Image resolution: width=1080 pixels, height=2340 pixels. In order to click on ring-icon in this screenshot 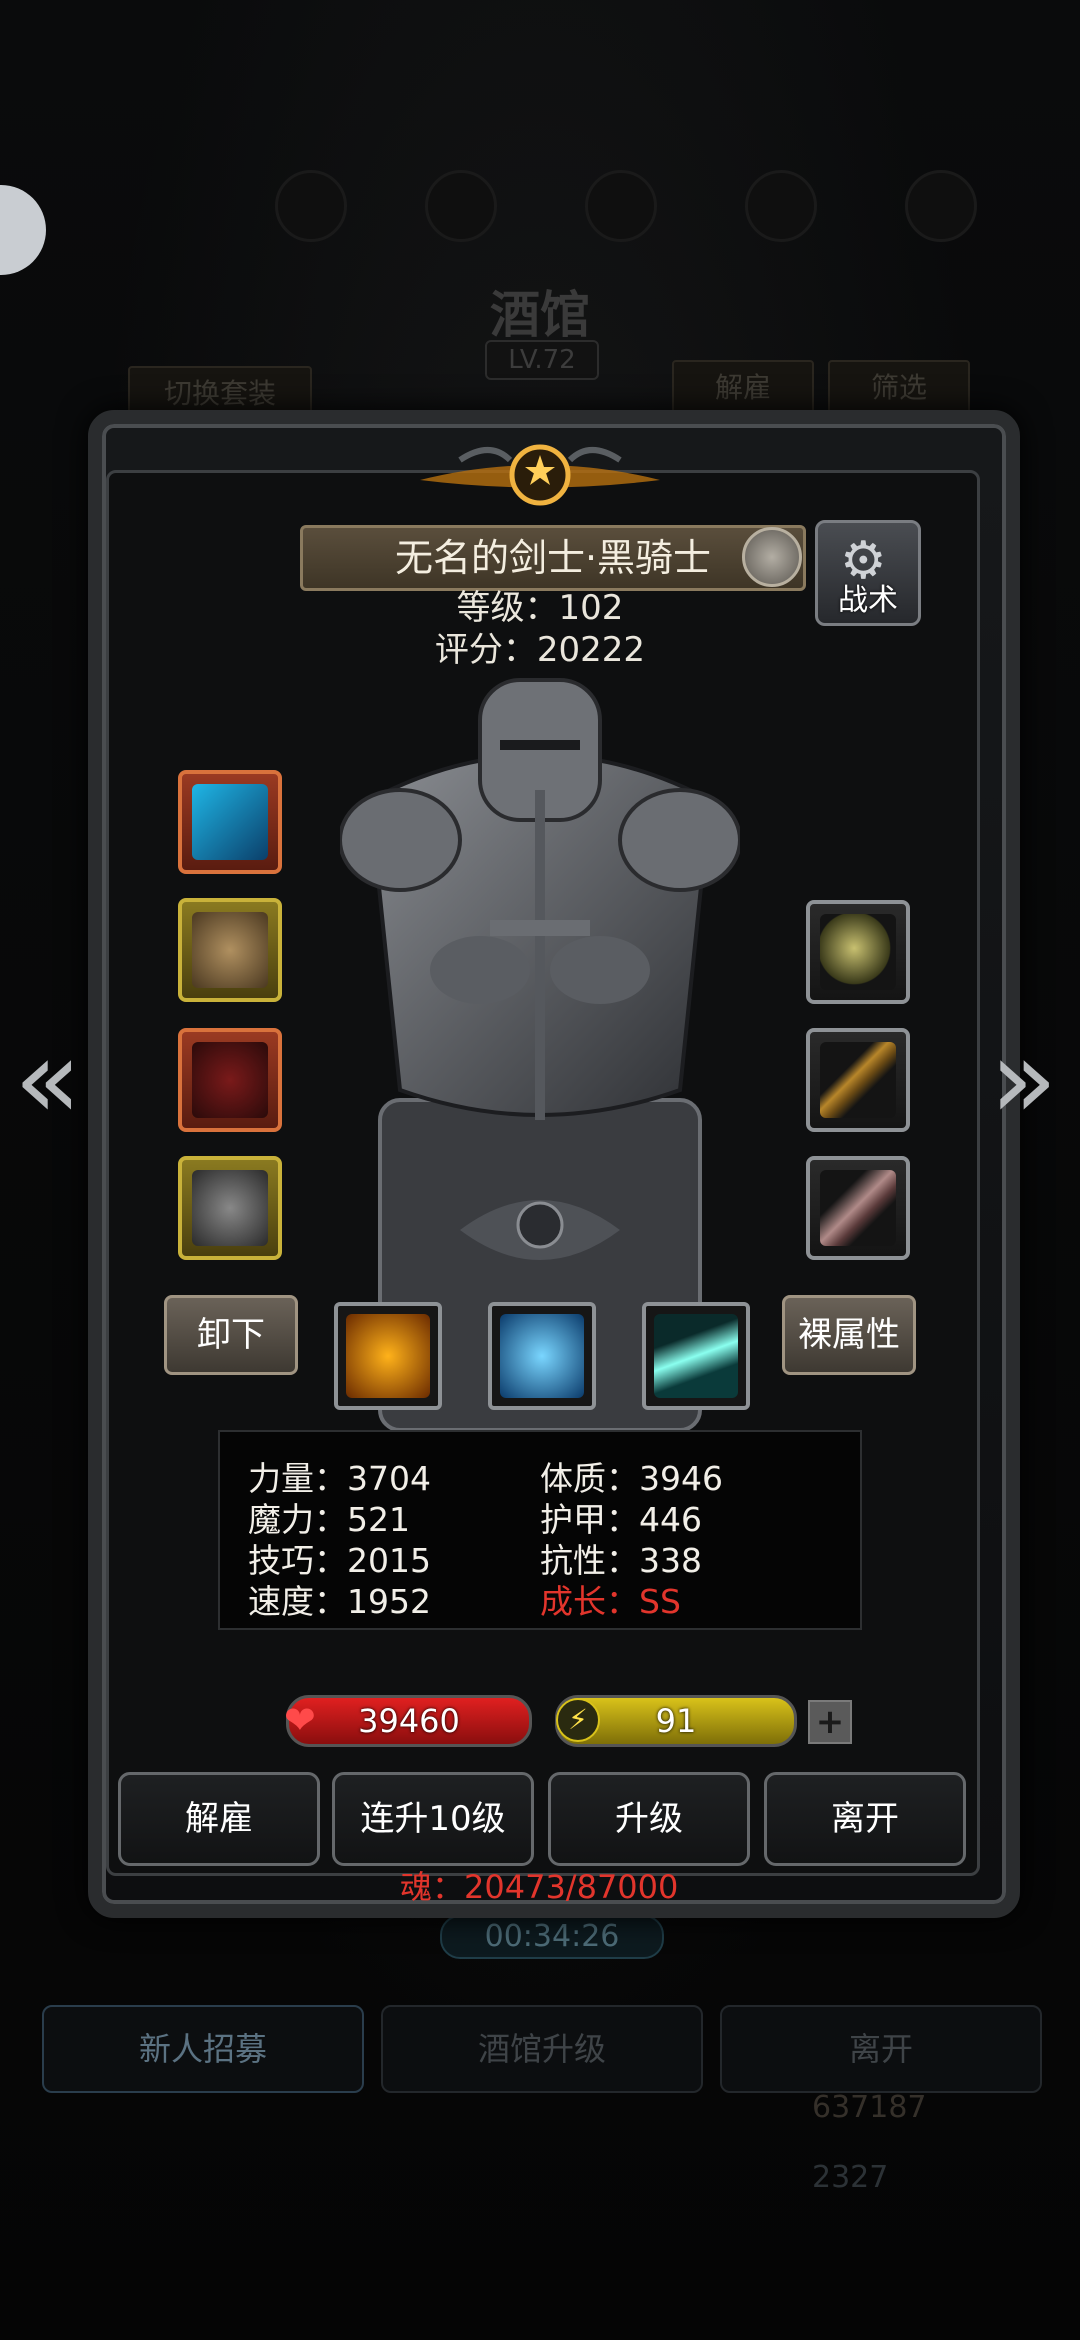, I will do `click(230, 1208)`.